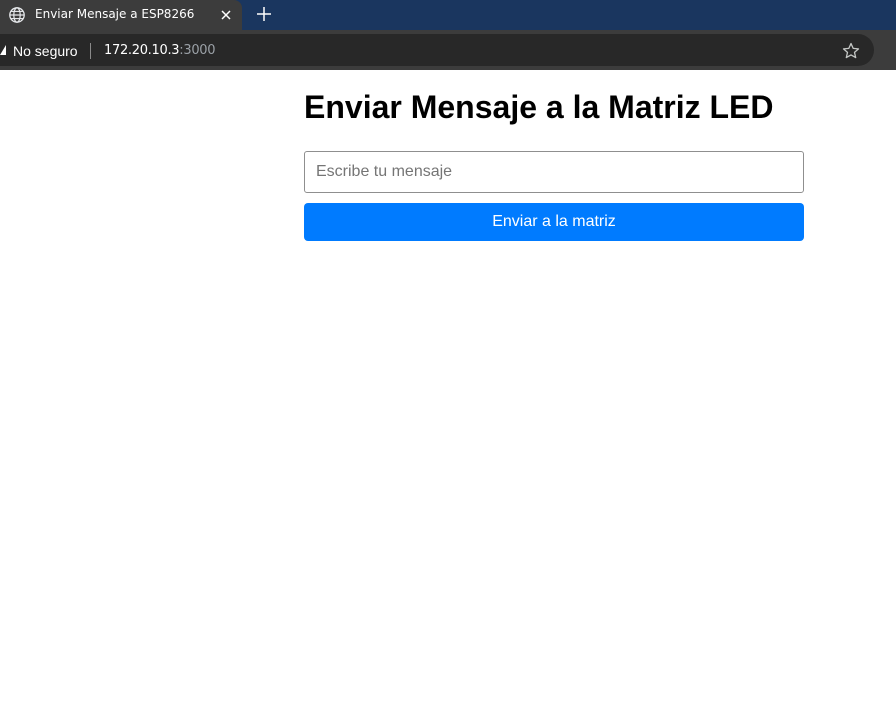  I want to click on message-input, so click(554, 172).